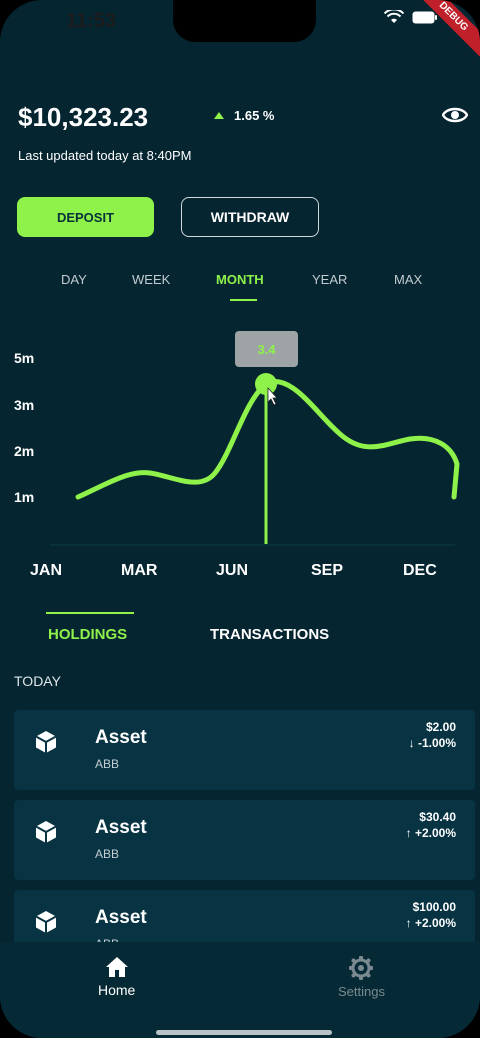 This screenshot has height=1038, width=480. What do you see at coordinates (420, 570) in the screenshot?
I see `x-tick-label: DEC` at bounding box center [420, 570].